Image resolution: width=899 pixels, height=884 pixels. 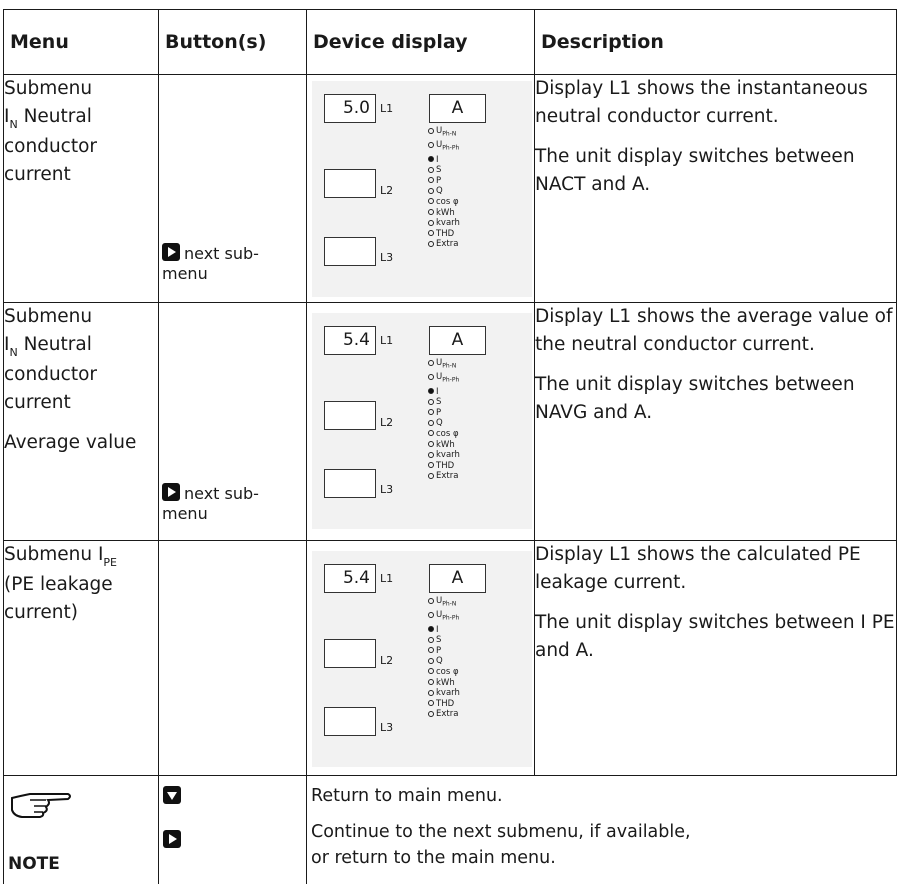 What do you see at coordinates (444, 617) in the screenshot?
I see `indicator-u-ph-ph: UPh-Ph` at bounding box center [444, 617].